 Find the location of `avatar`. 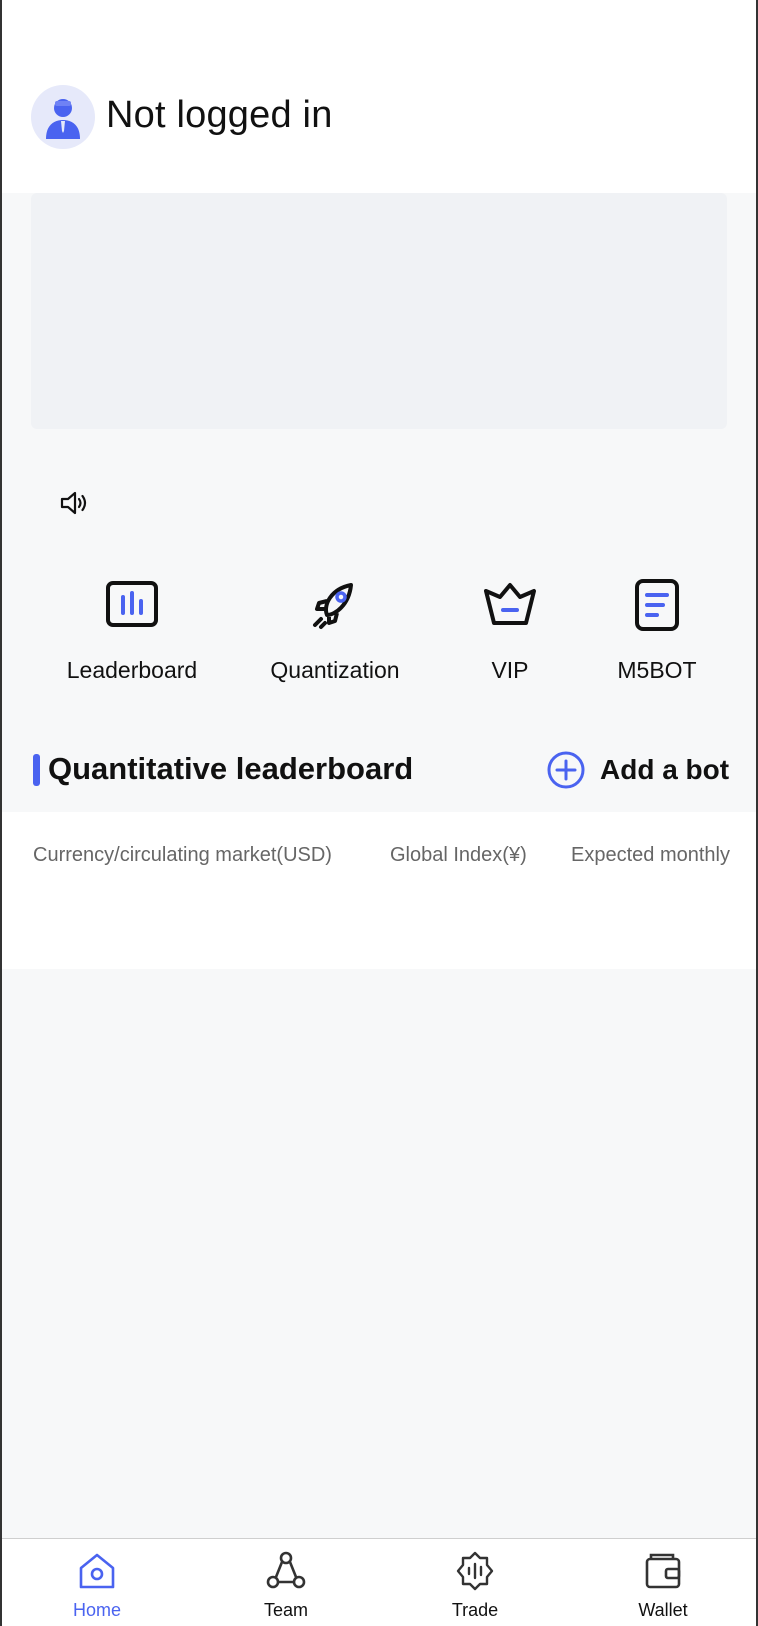

avatar is located at coordinates (63, 117).